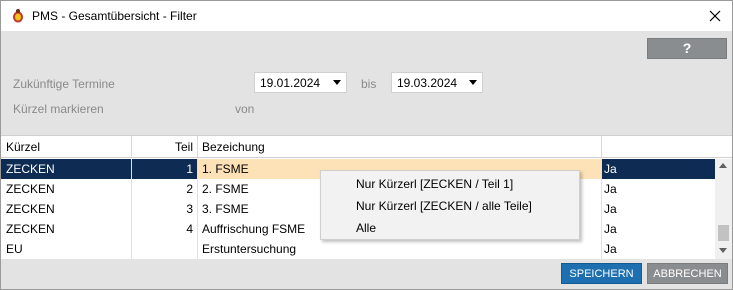 The width and height of the screenshot is (733, 290). What do you see at coordinates (64, 84) in the screenshot?
I see `future-appointments-label: Zukünftige Termine` at bounding box center [64, 84].